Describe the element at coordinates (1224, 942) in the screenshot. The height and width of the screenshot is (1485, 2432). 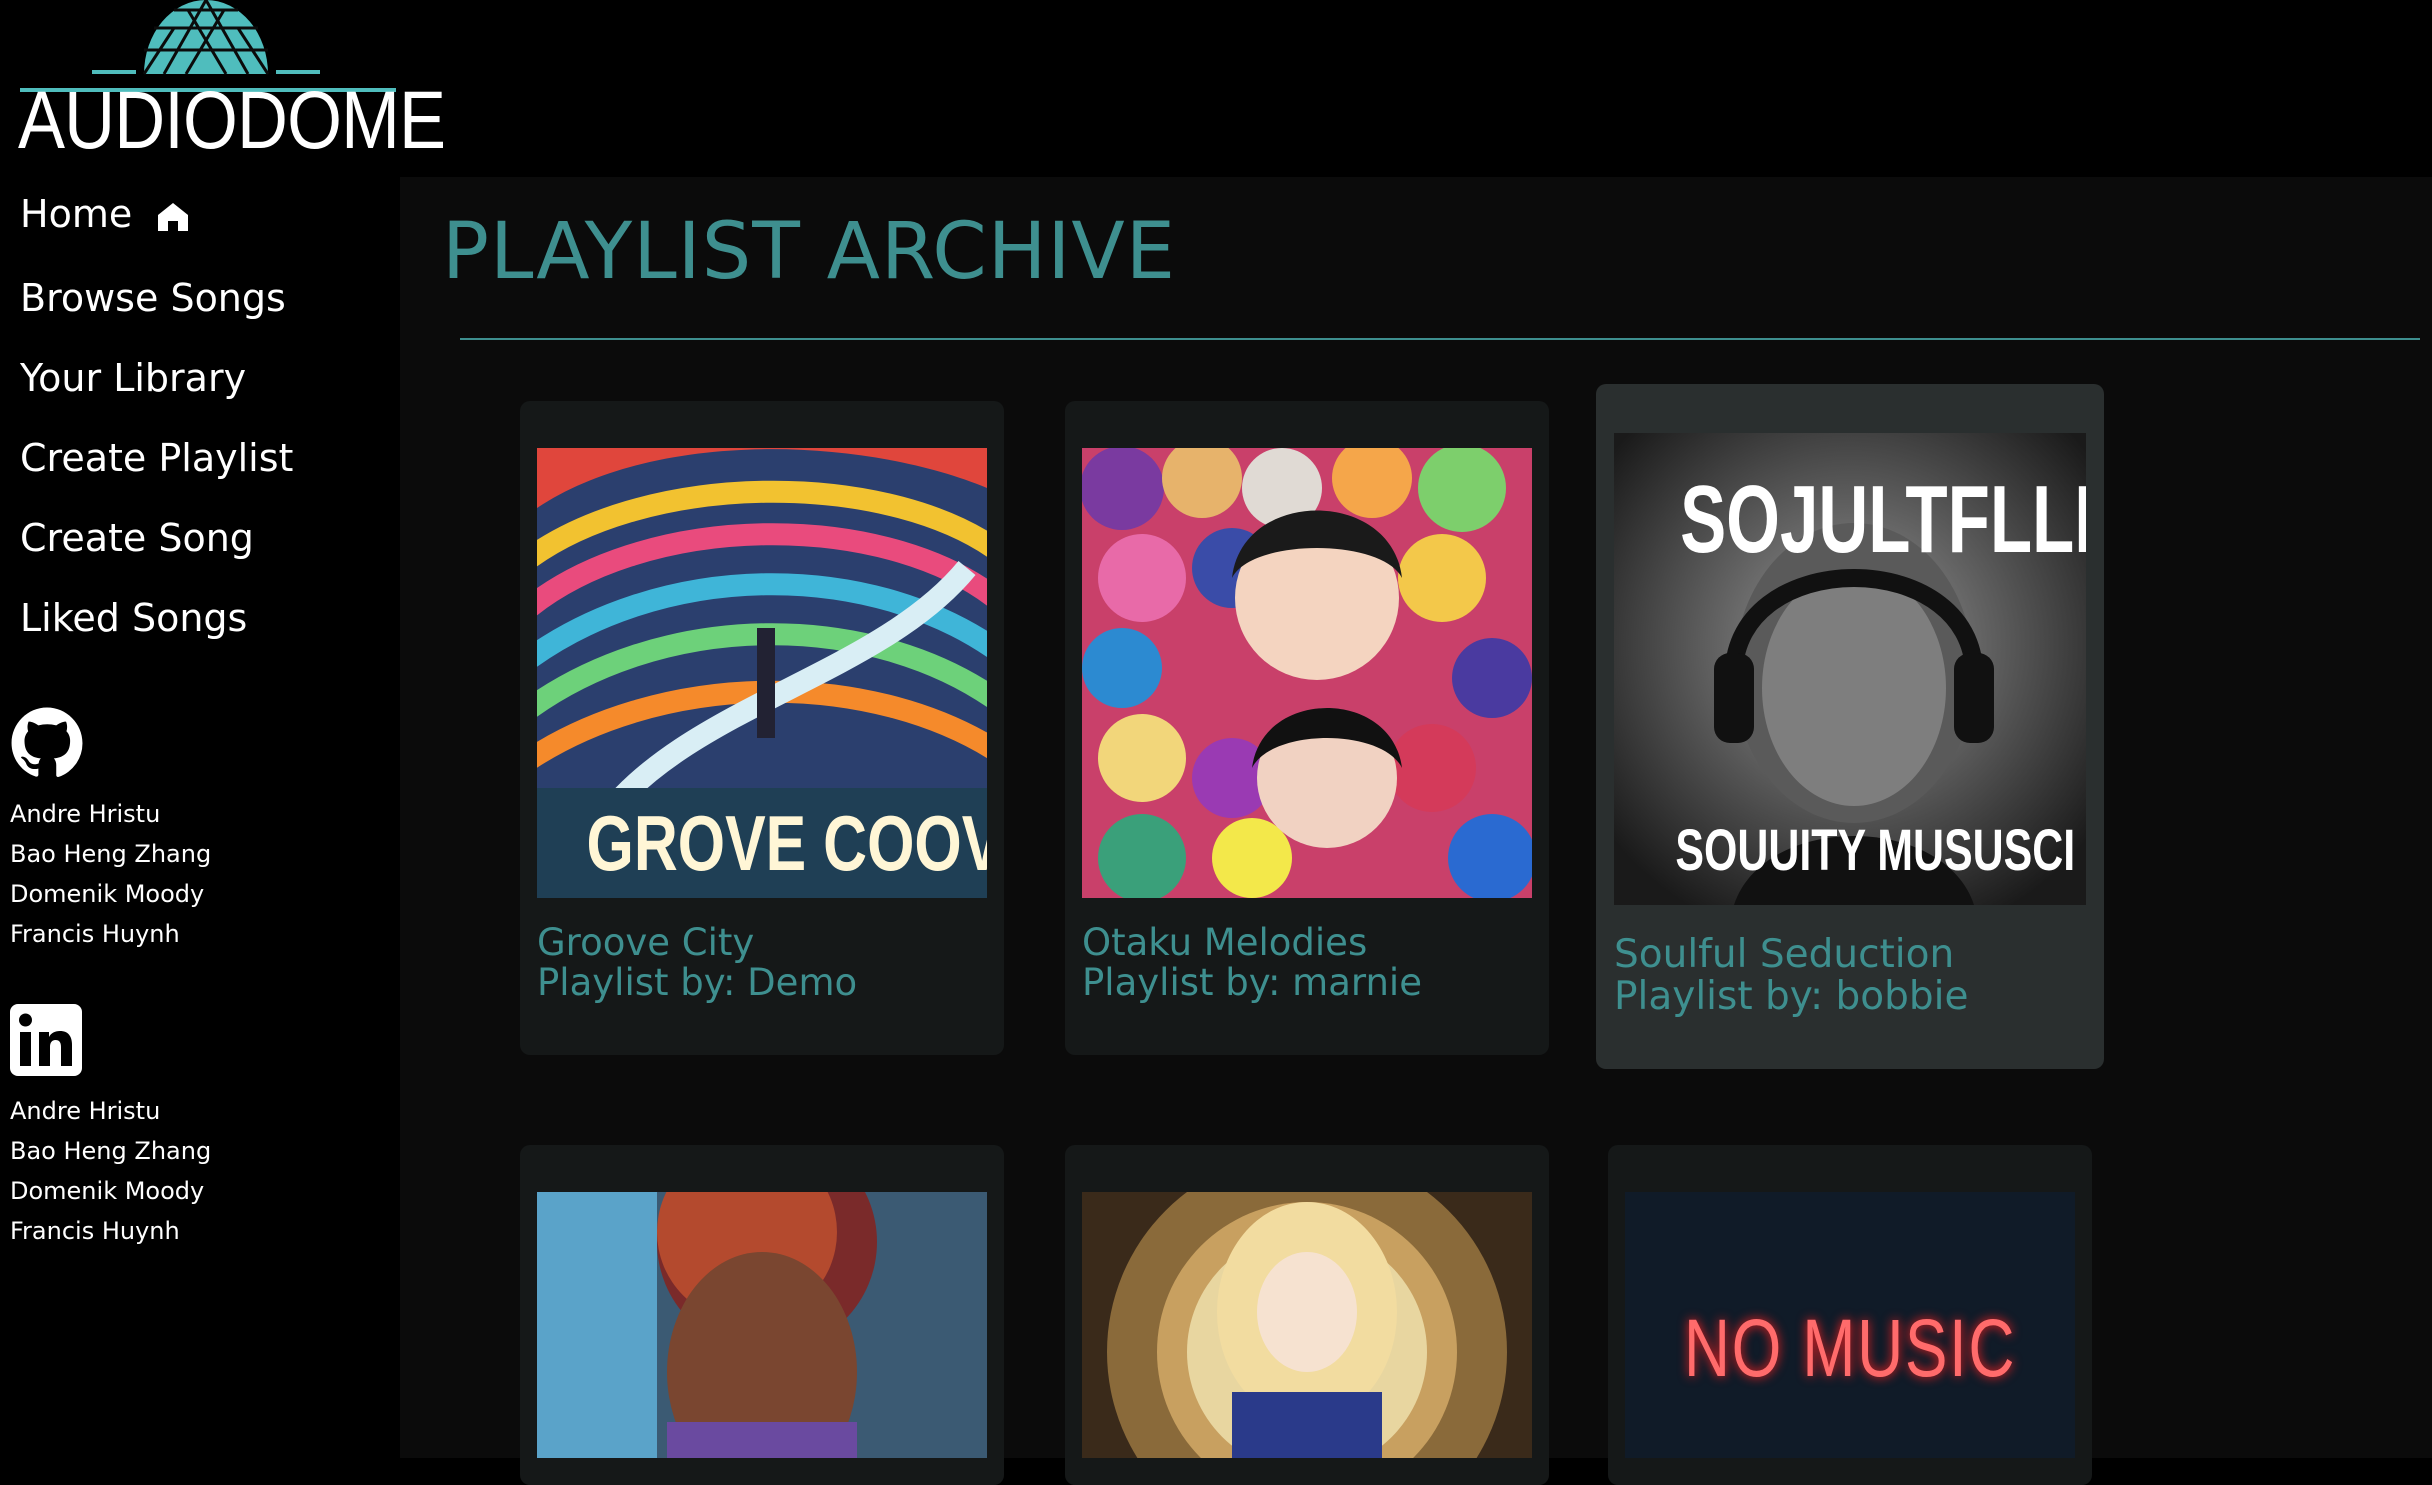
I see `playlist-title: Otaku Melodies` at that location.